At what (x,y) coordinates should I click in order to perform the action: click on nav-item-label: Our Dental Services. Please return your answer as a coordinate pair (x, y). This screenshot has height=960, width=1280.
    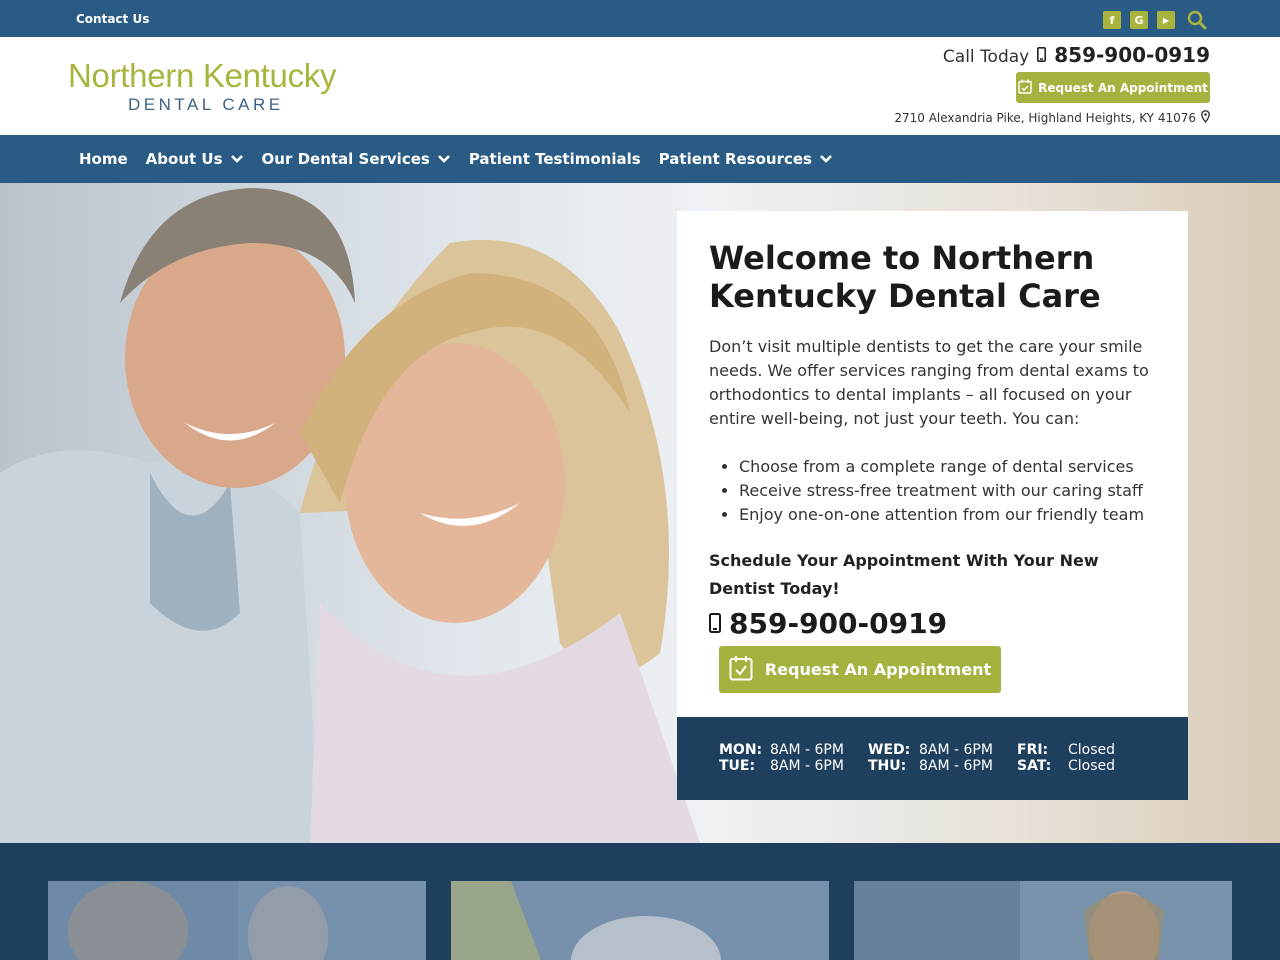
    Looking at the image, I should click on (345, 159).